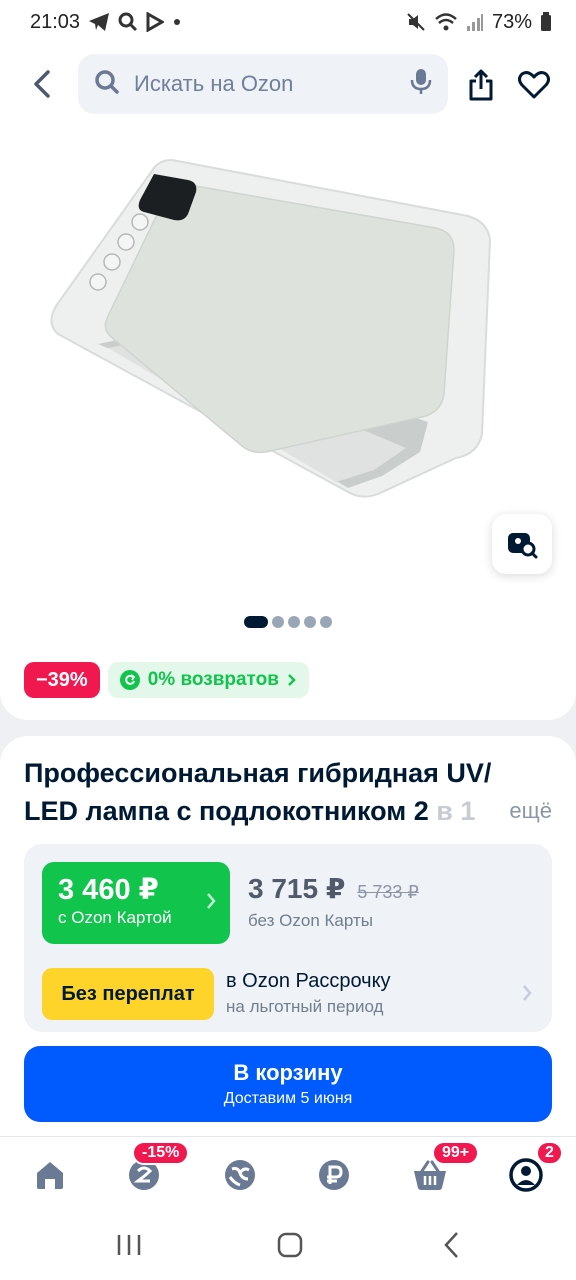 Image resolution: width=576 pixels, height=1280 pixels. I want to click on title-line-2: LED лампа с подлокотником 2, so click(226, 811).